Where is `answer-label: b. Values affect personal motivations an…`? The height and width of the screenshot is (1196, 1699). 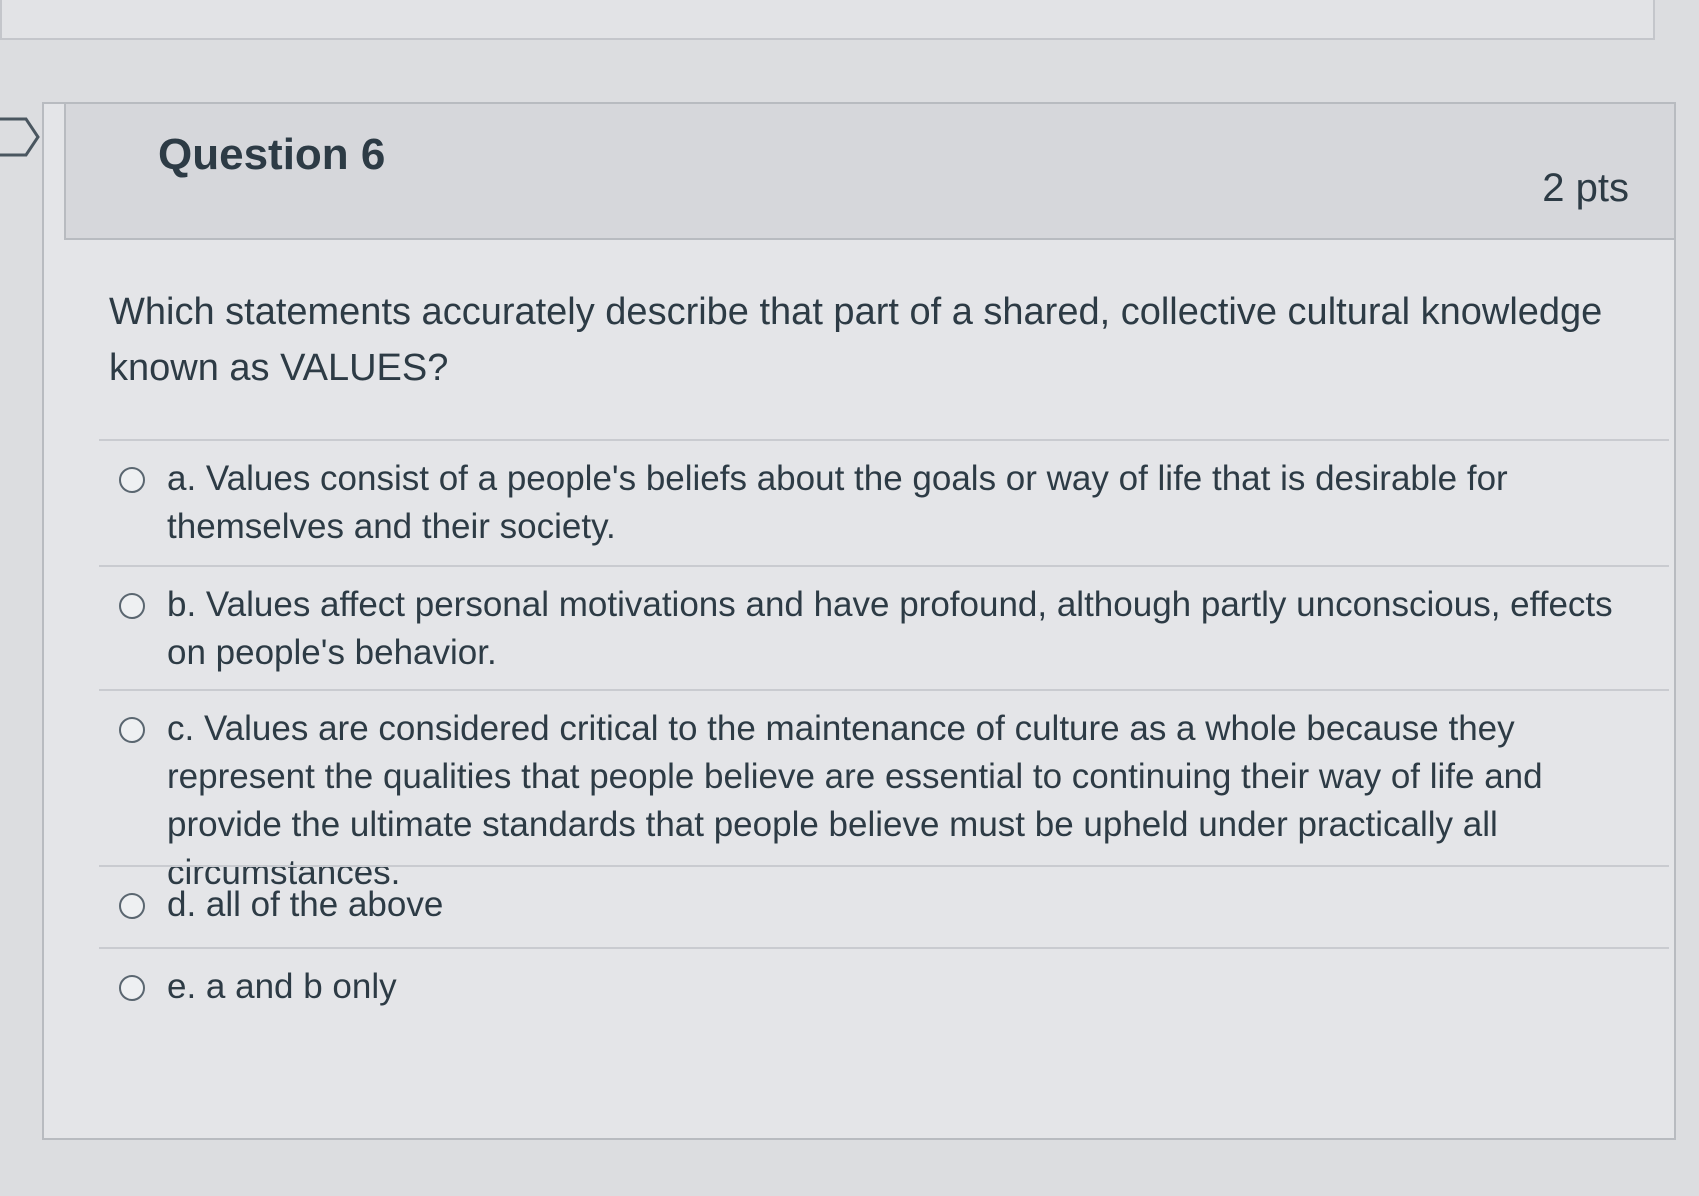 answer-label: b. Values affect personal motivations an… is located at coordinates (908, 629).